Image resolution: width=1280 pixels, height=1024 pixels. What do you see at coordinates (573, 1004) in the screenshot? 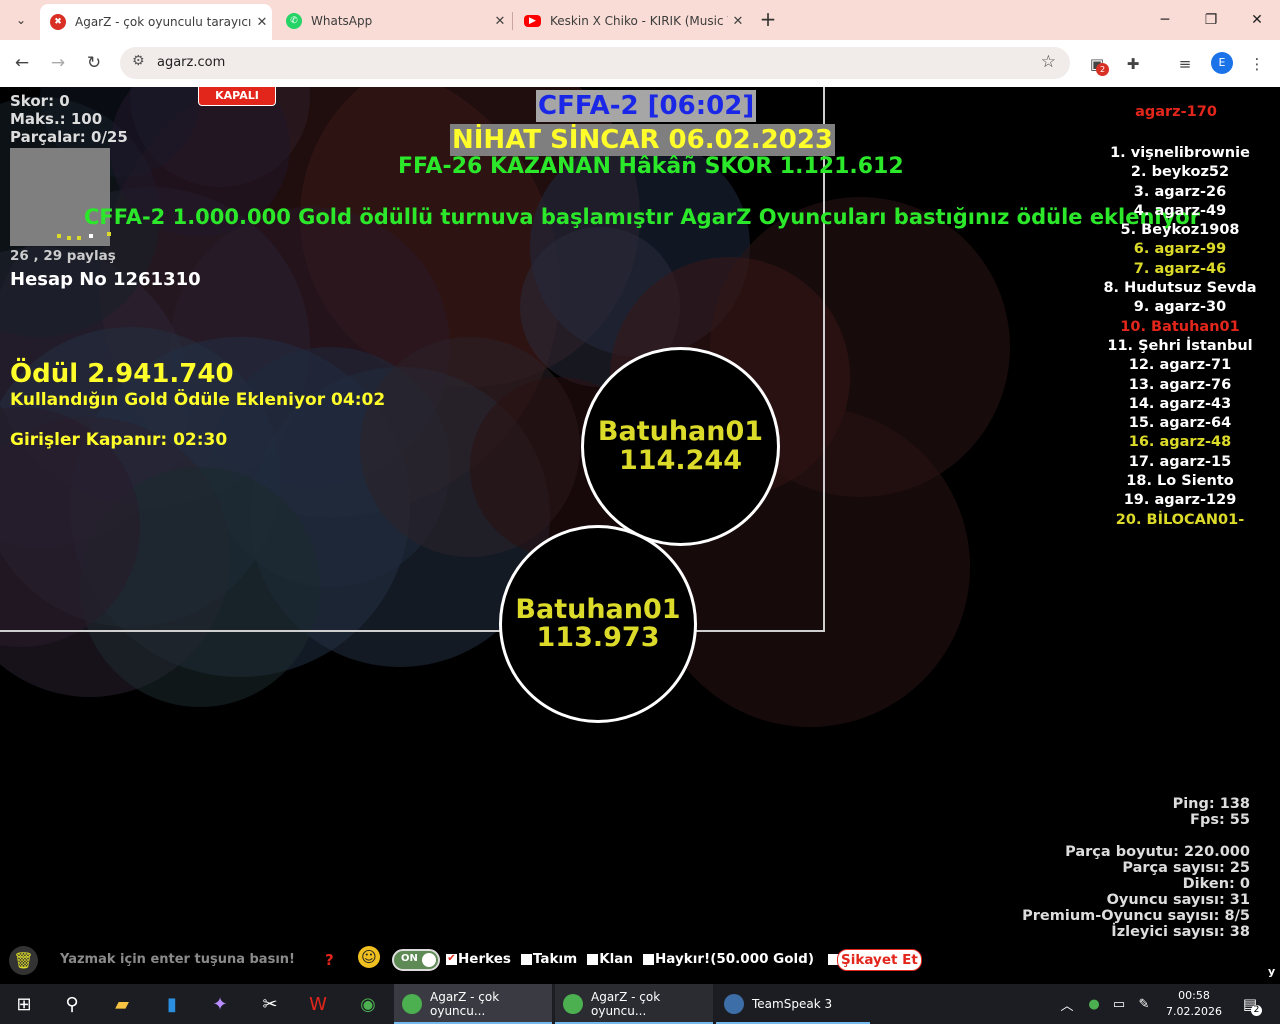
I see `chrome-icon` at bounding box center [573, 1004].